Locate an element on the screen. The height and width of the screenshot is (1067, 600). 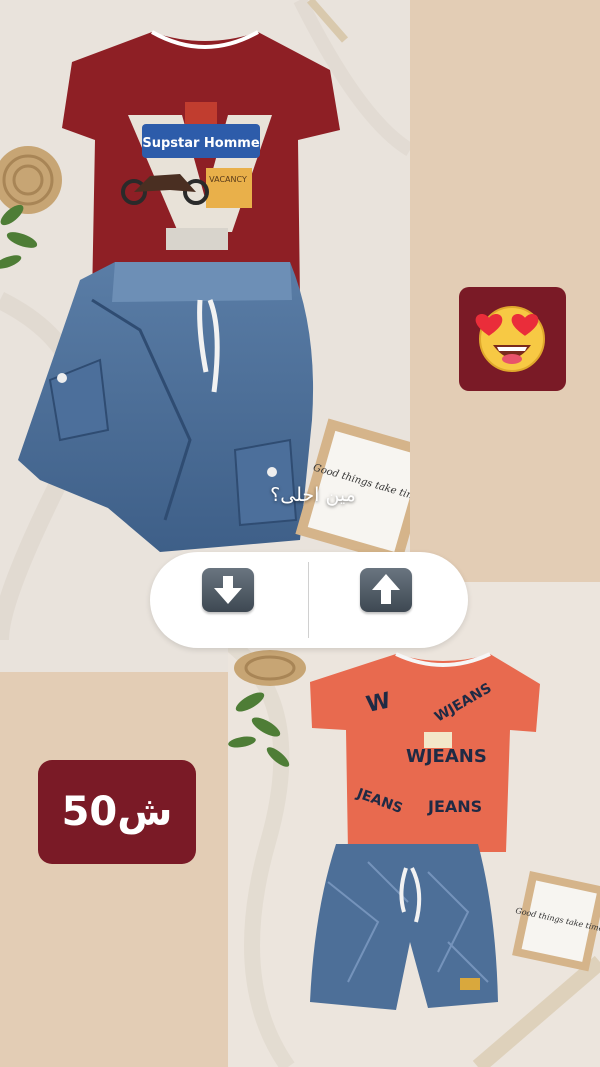
top-tshirt-small-text: VACANCY is located at coordinates (228, 179).